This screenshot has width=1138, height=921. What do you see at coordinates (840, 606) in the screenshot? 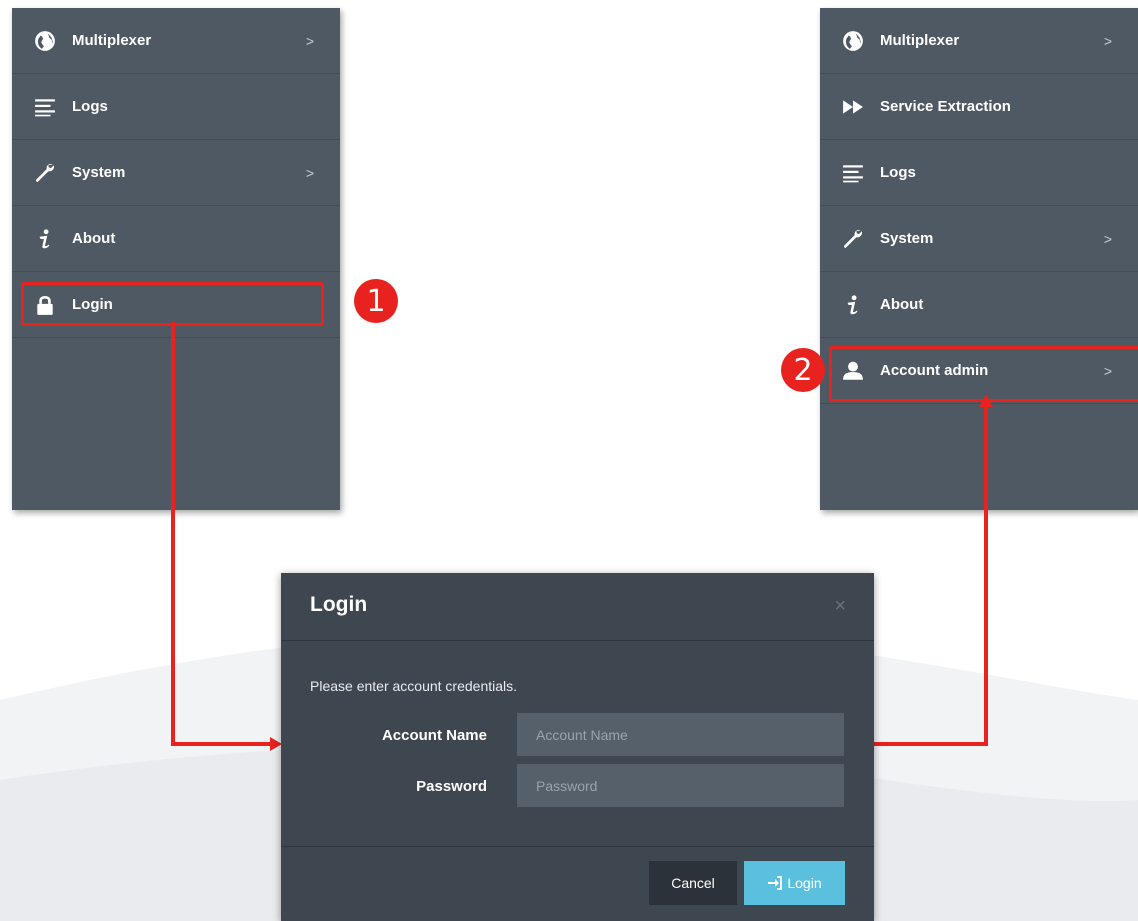
I see `close-icon: ×` at bounding box center [840, 606].